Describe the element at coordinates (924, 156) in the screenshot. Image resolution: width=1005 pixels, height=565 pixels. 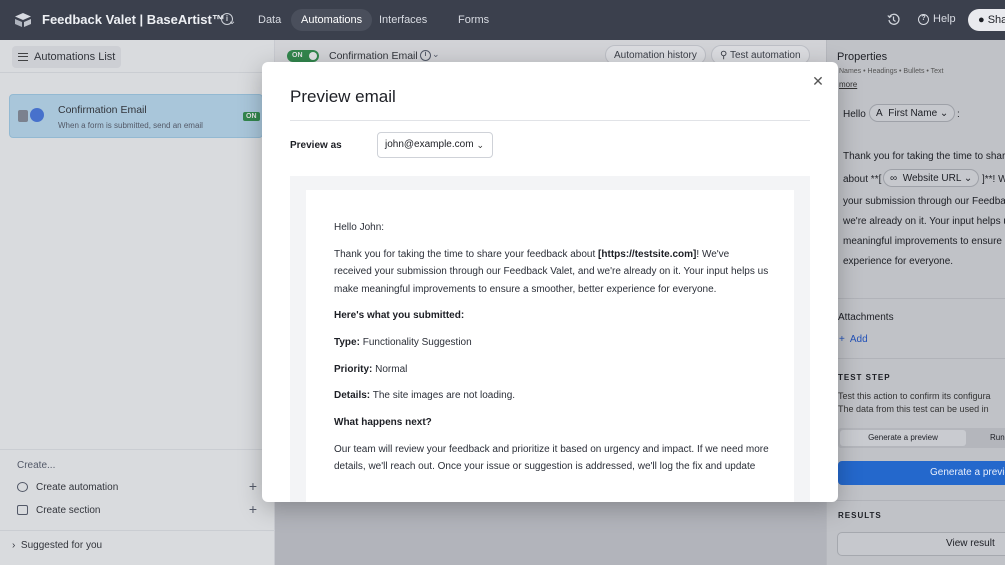
I see `body-text-line: Thank you for taking the time to share` at that location.